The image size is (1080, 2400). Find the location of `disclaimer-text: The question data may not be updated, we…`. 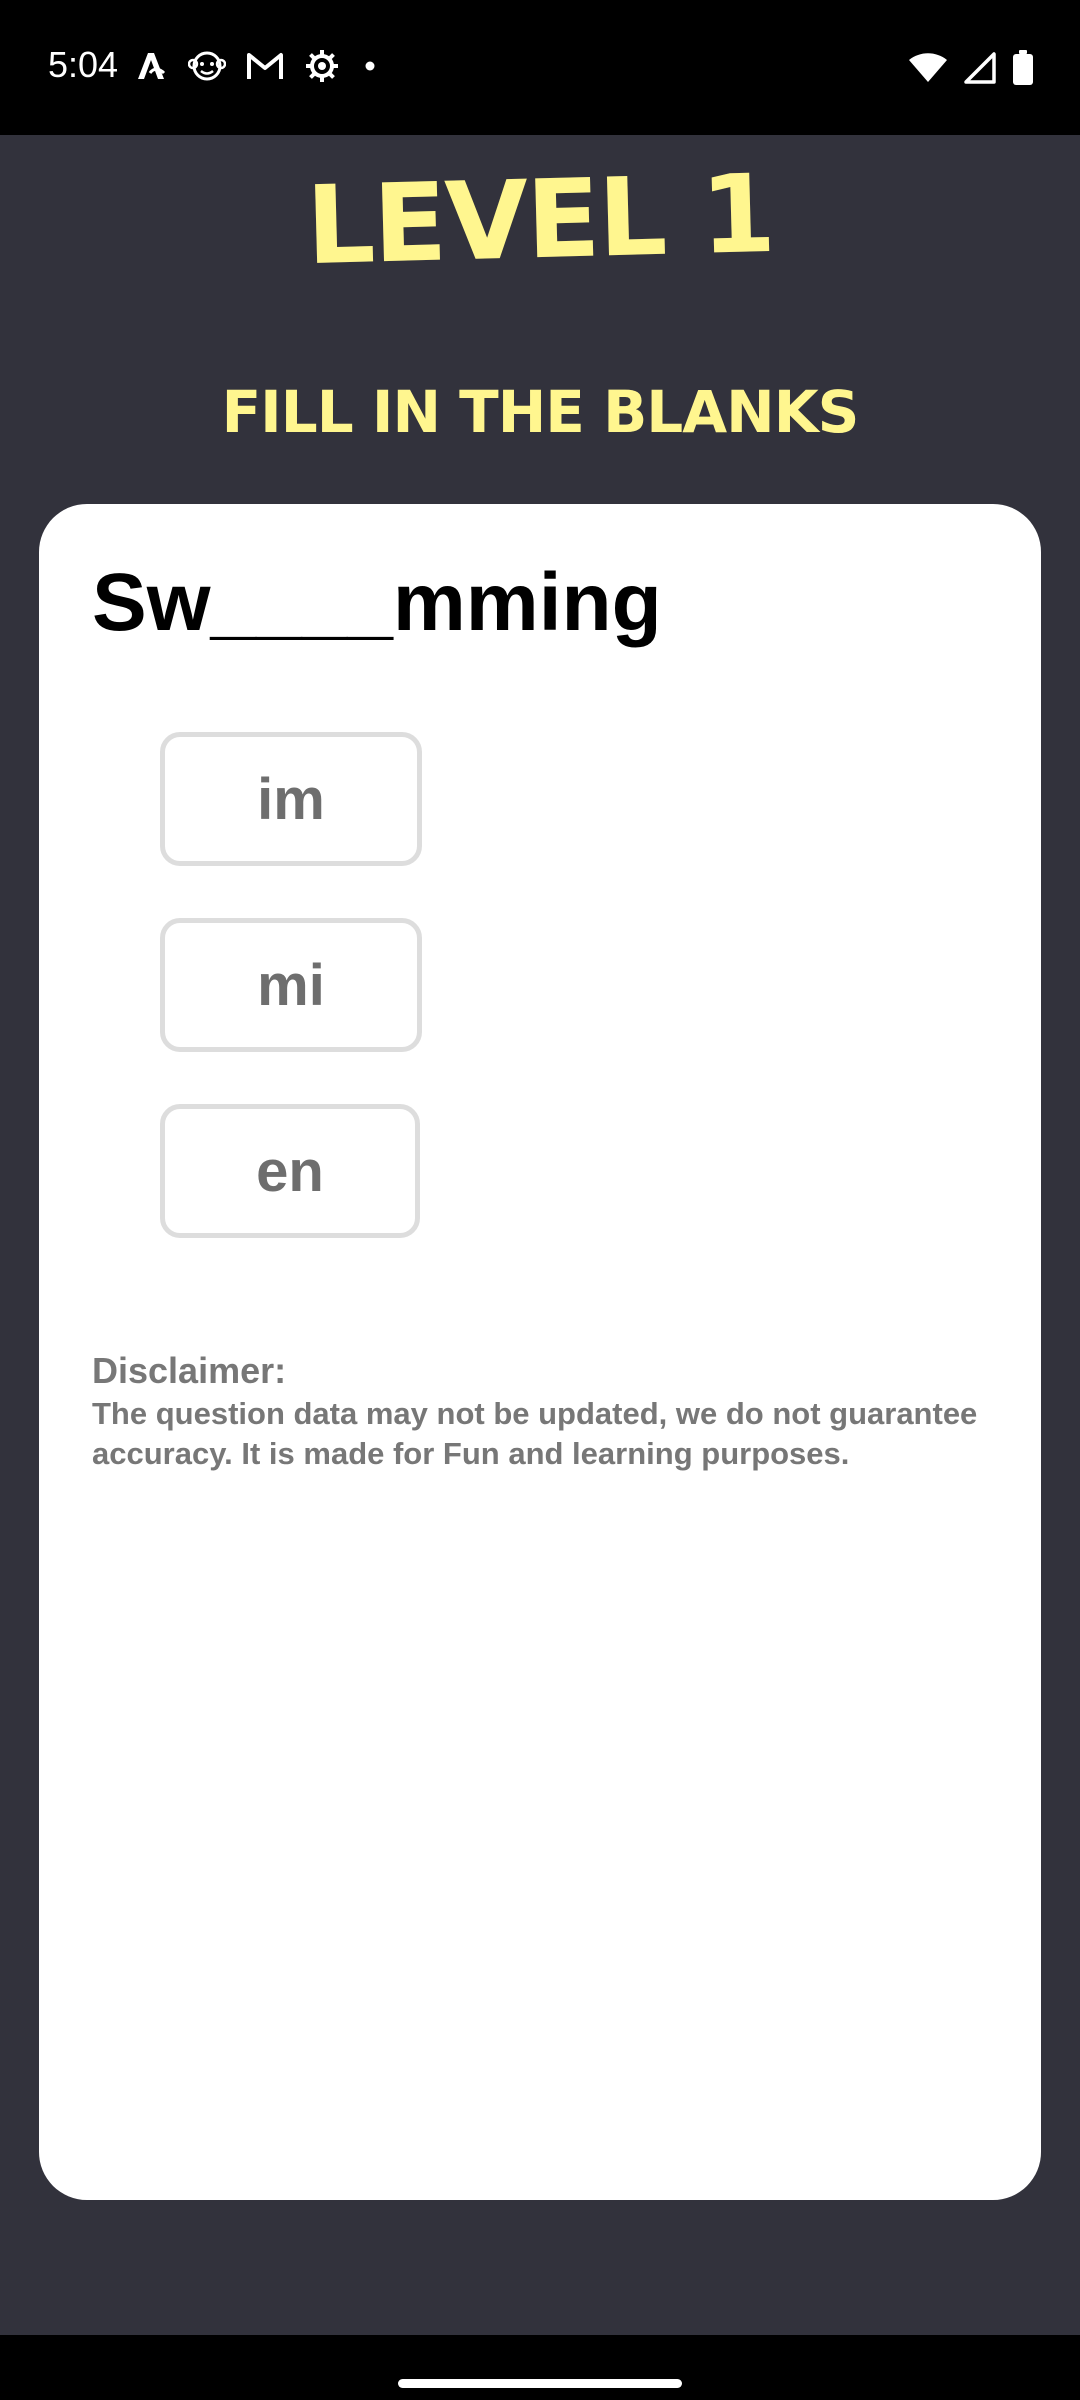

disclaimer-text: The question data may not be updated, we… is located at coordinates (535, 1433).